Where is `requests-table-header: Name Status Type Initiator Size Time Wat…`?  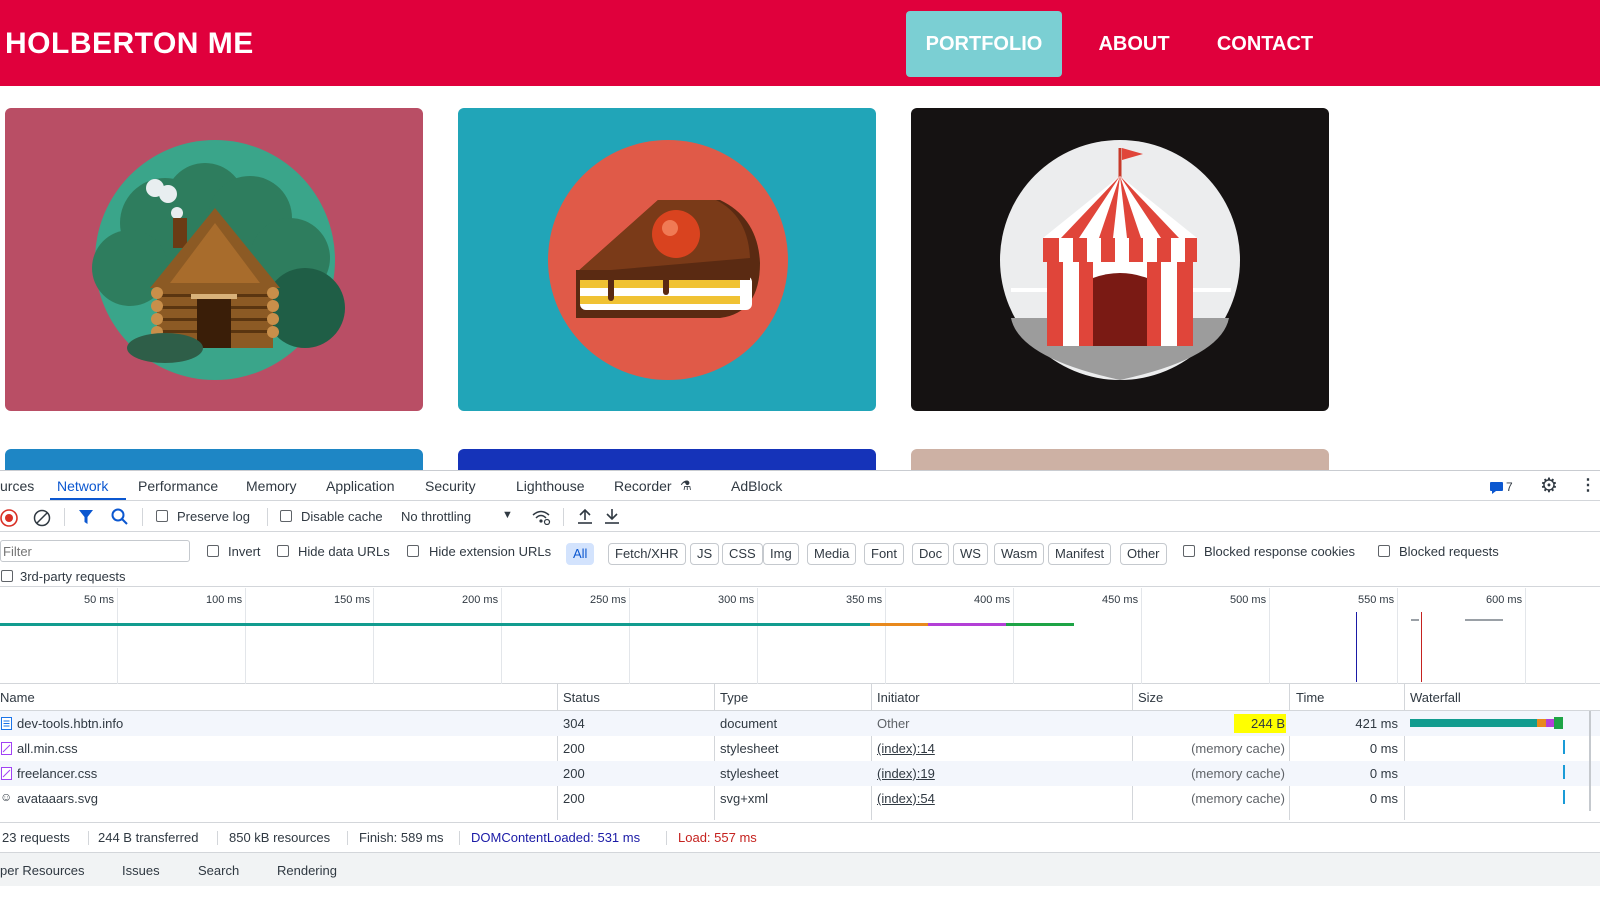
requests-table-header: Name Status Type Initiator Size Time Wat… is located at coordinates (800, 697).